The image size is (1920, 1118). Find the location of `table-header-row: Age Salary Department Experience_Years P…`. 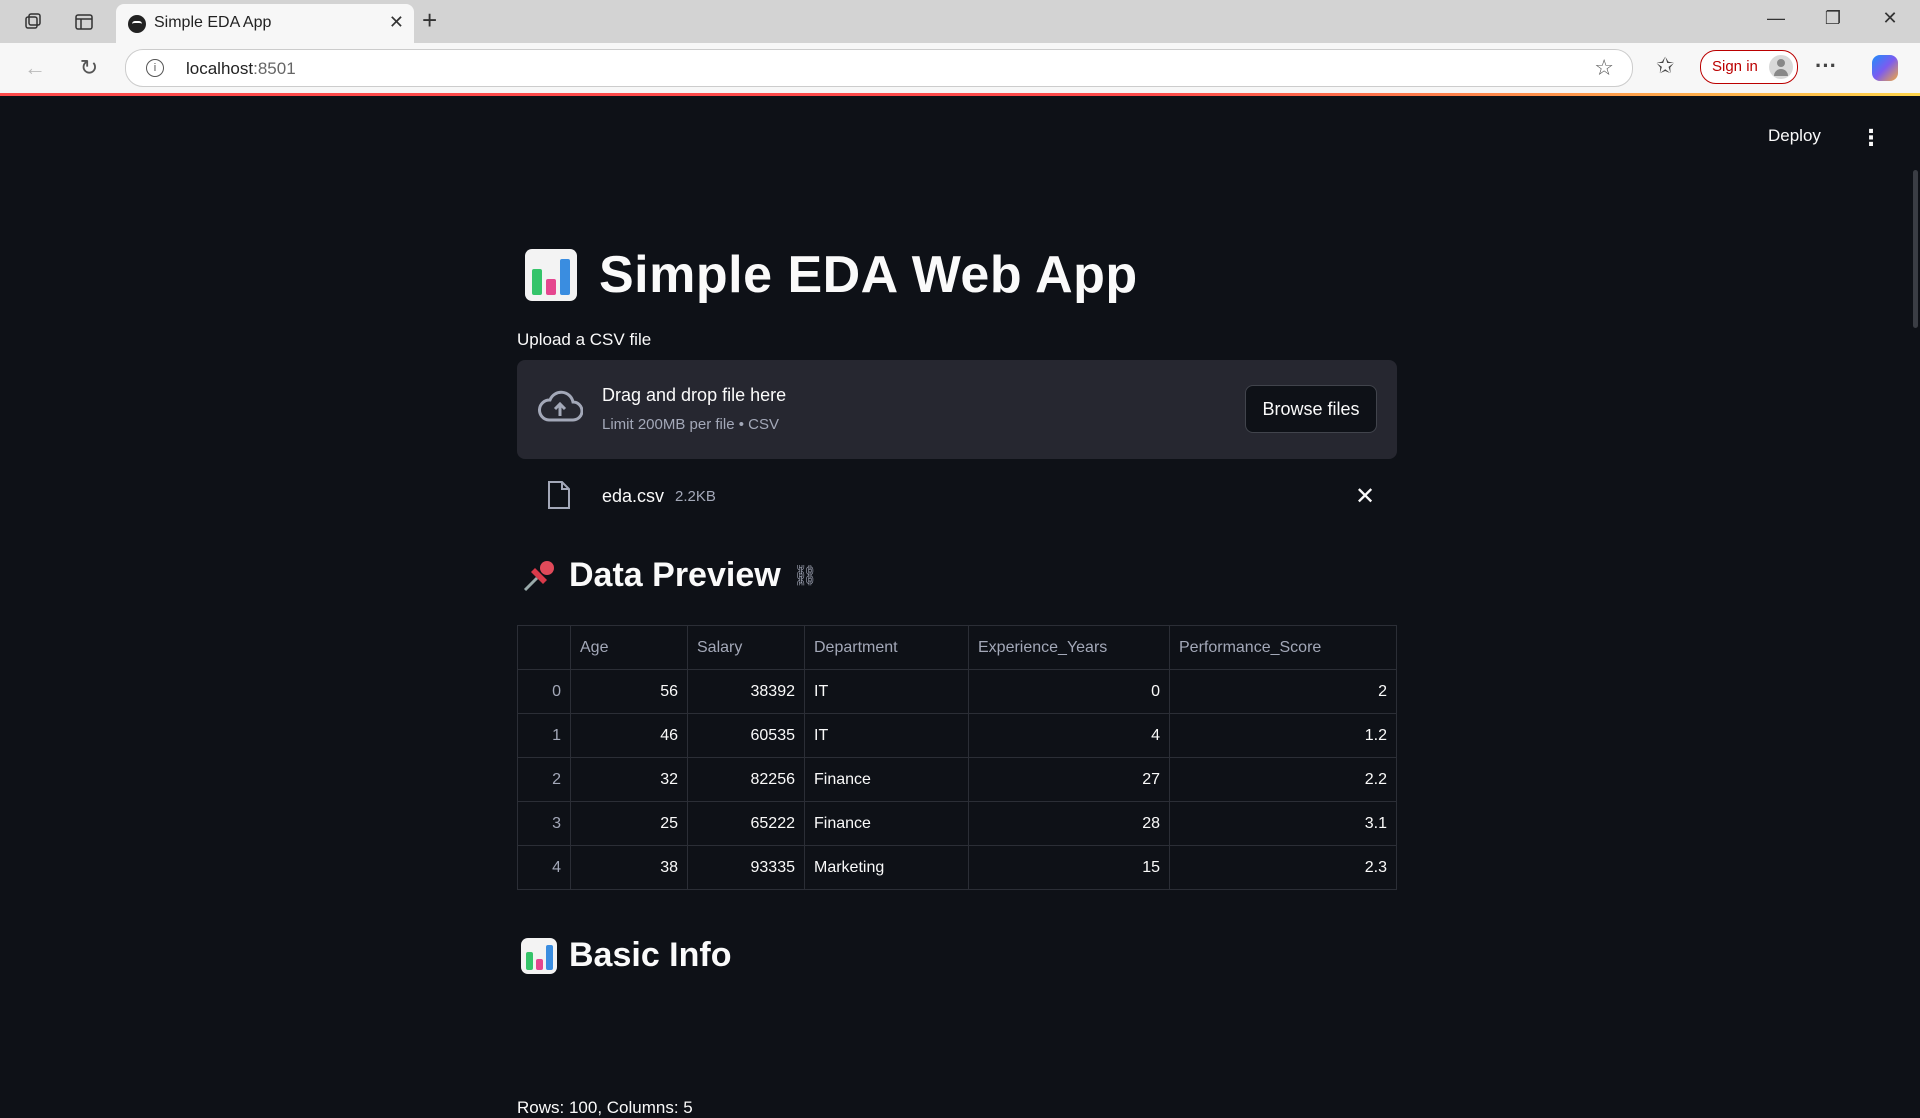

table-header-row: Age Salary Department Experience_Years P… is located at coordinates (957, 647).